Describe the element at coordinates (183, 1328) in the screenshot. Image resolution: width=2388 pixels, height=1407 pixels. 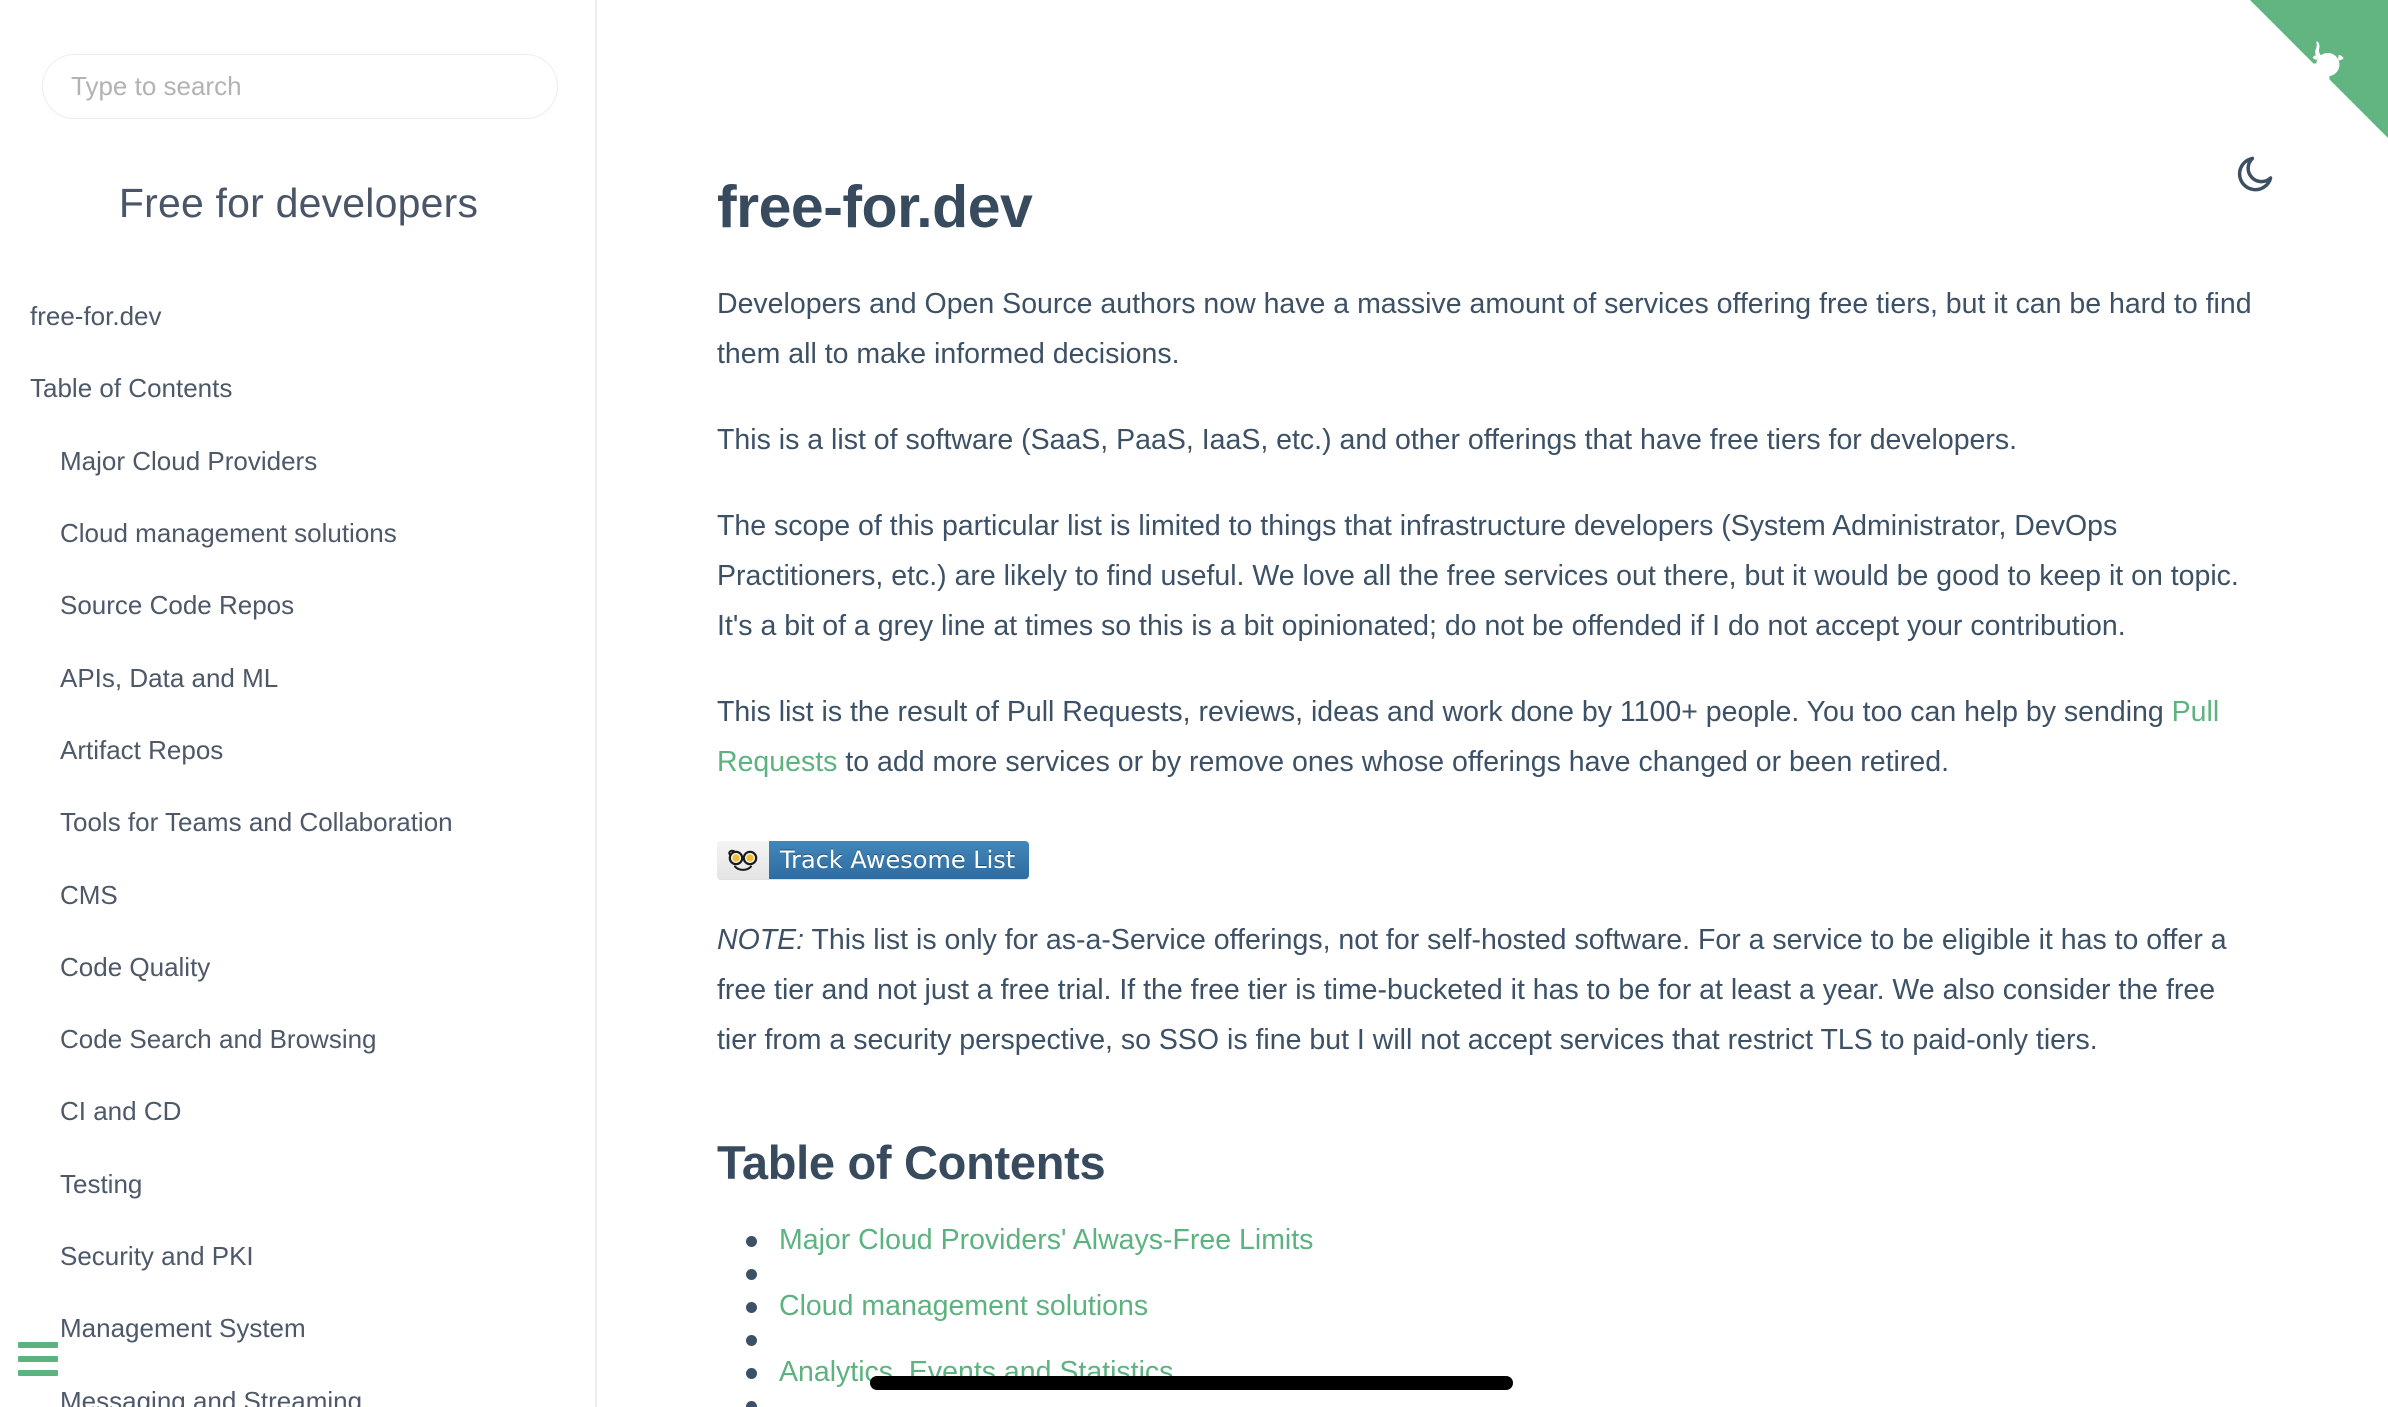
I see `sidebar-item-label: Management System` at that location.